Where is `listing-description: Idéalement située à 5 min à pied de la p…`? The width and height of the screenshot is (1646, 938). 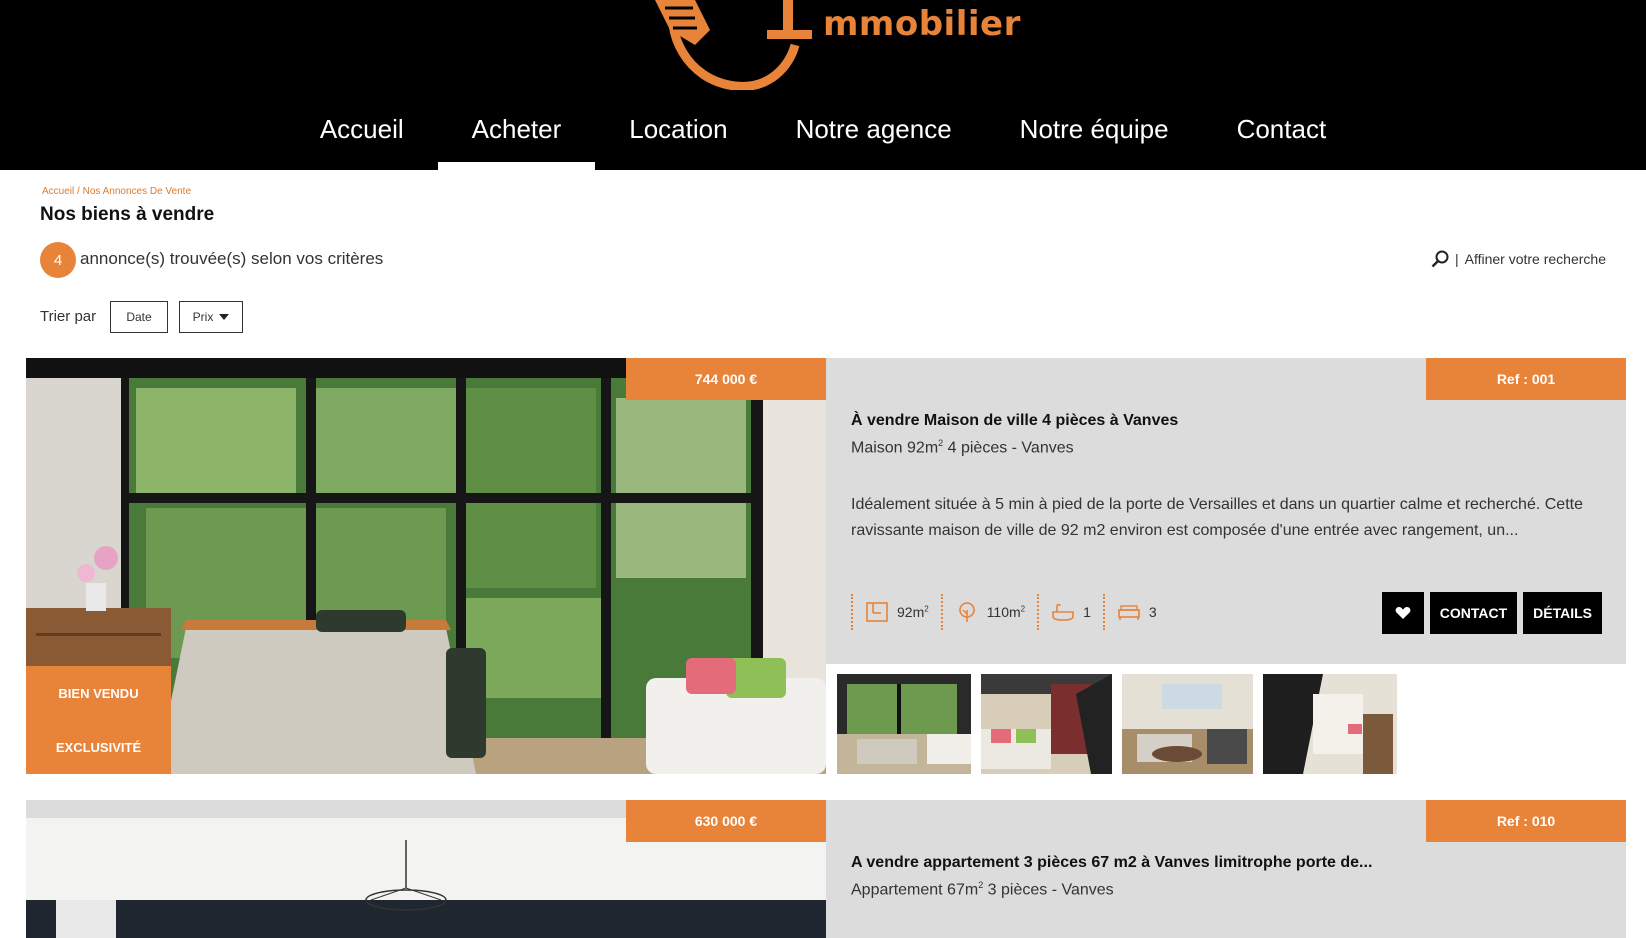
listing-description: Idéalement située à 5 min à pied de la p… is located at coordinates (1217, 517).